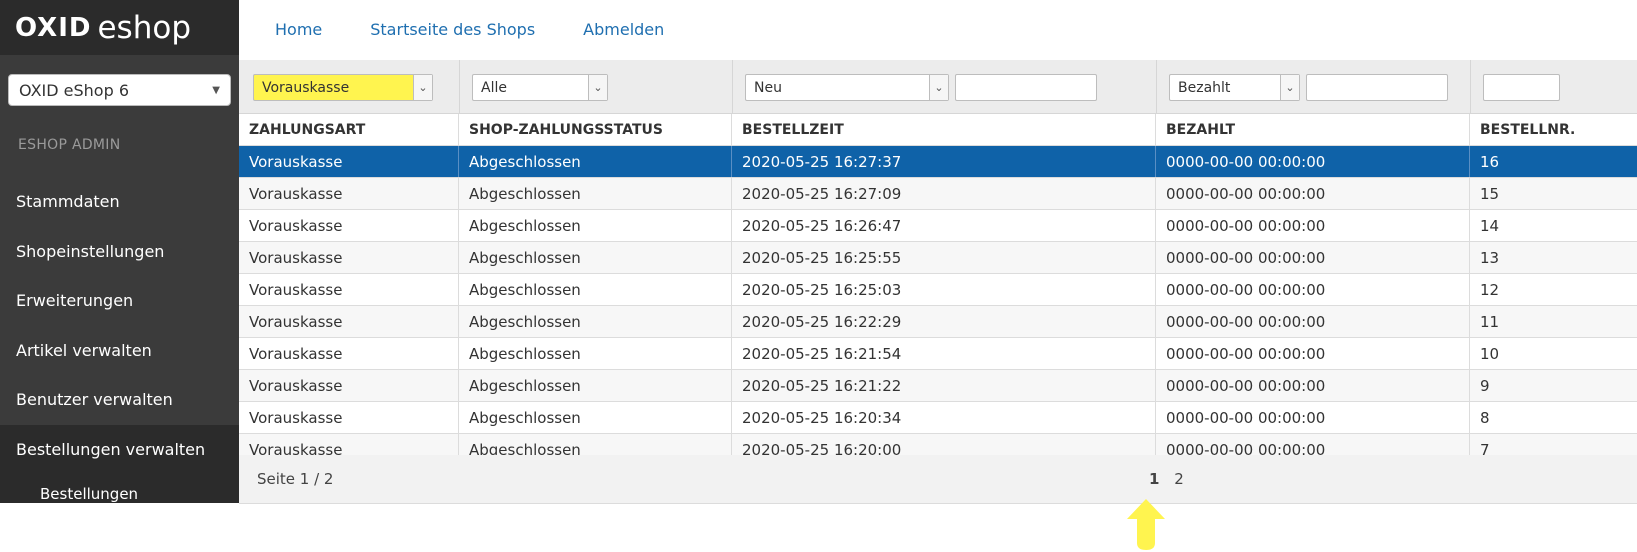 This screenshot has width=1637, height=552. Describe the element at coordinates (1553, 385) in the screenshot. I see `cell-bestellnr: 9` at that location.